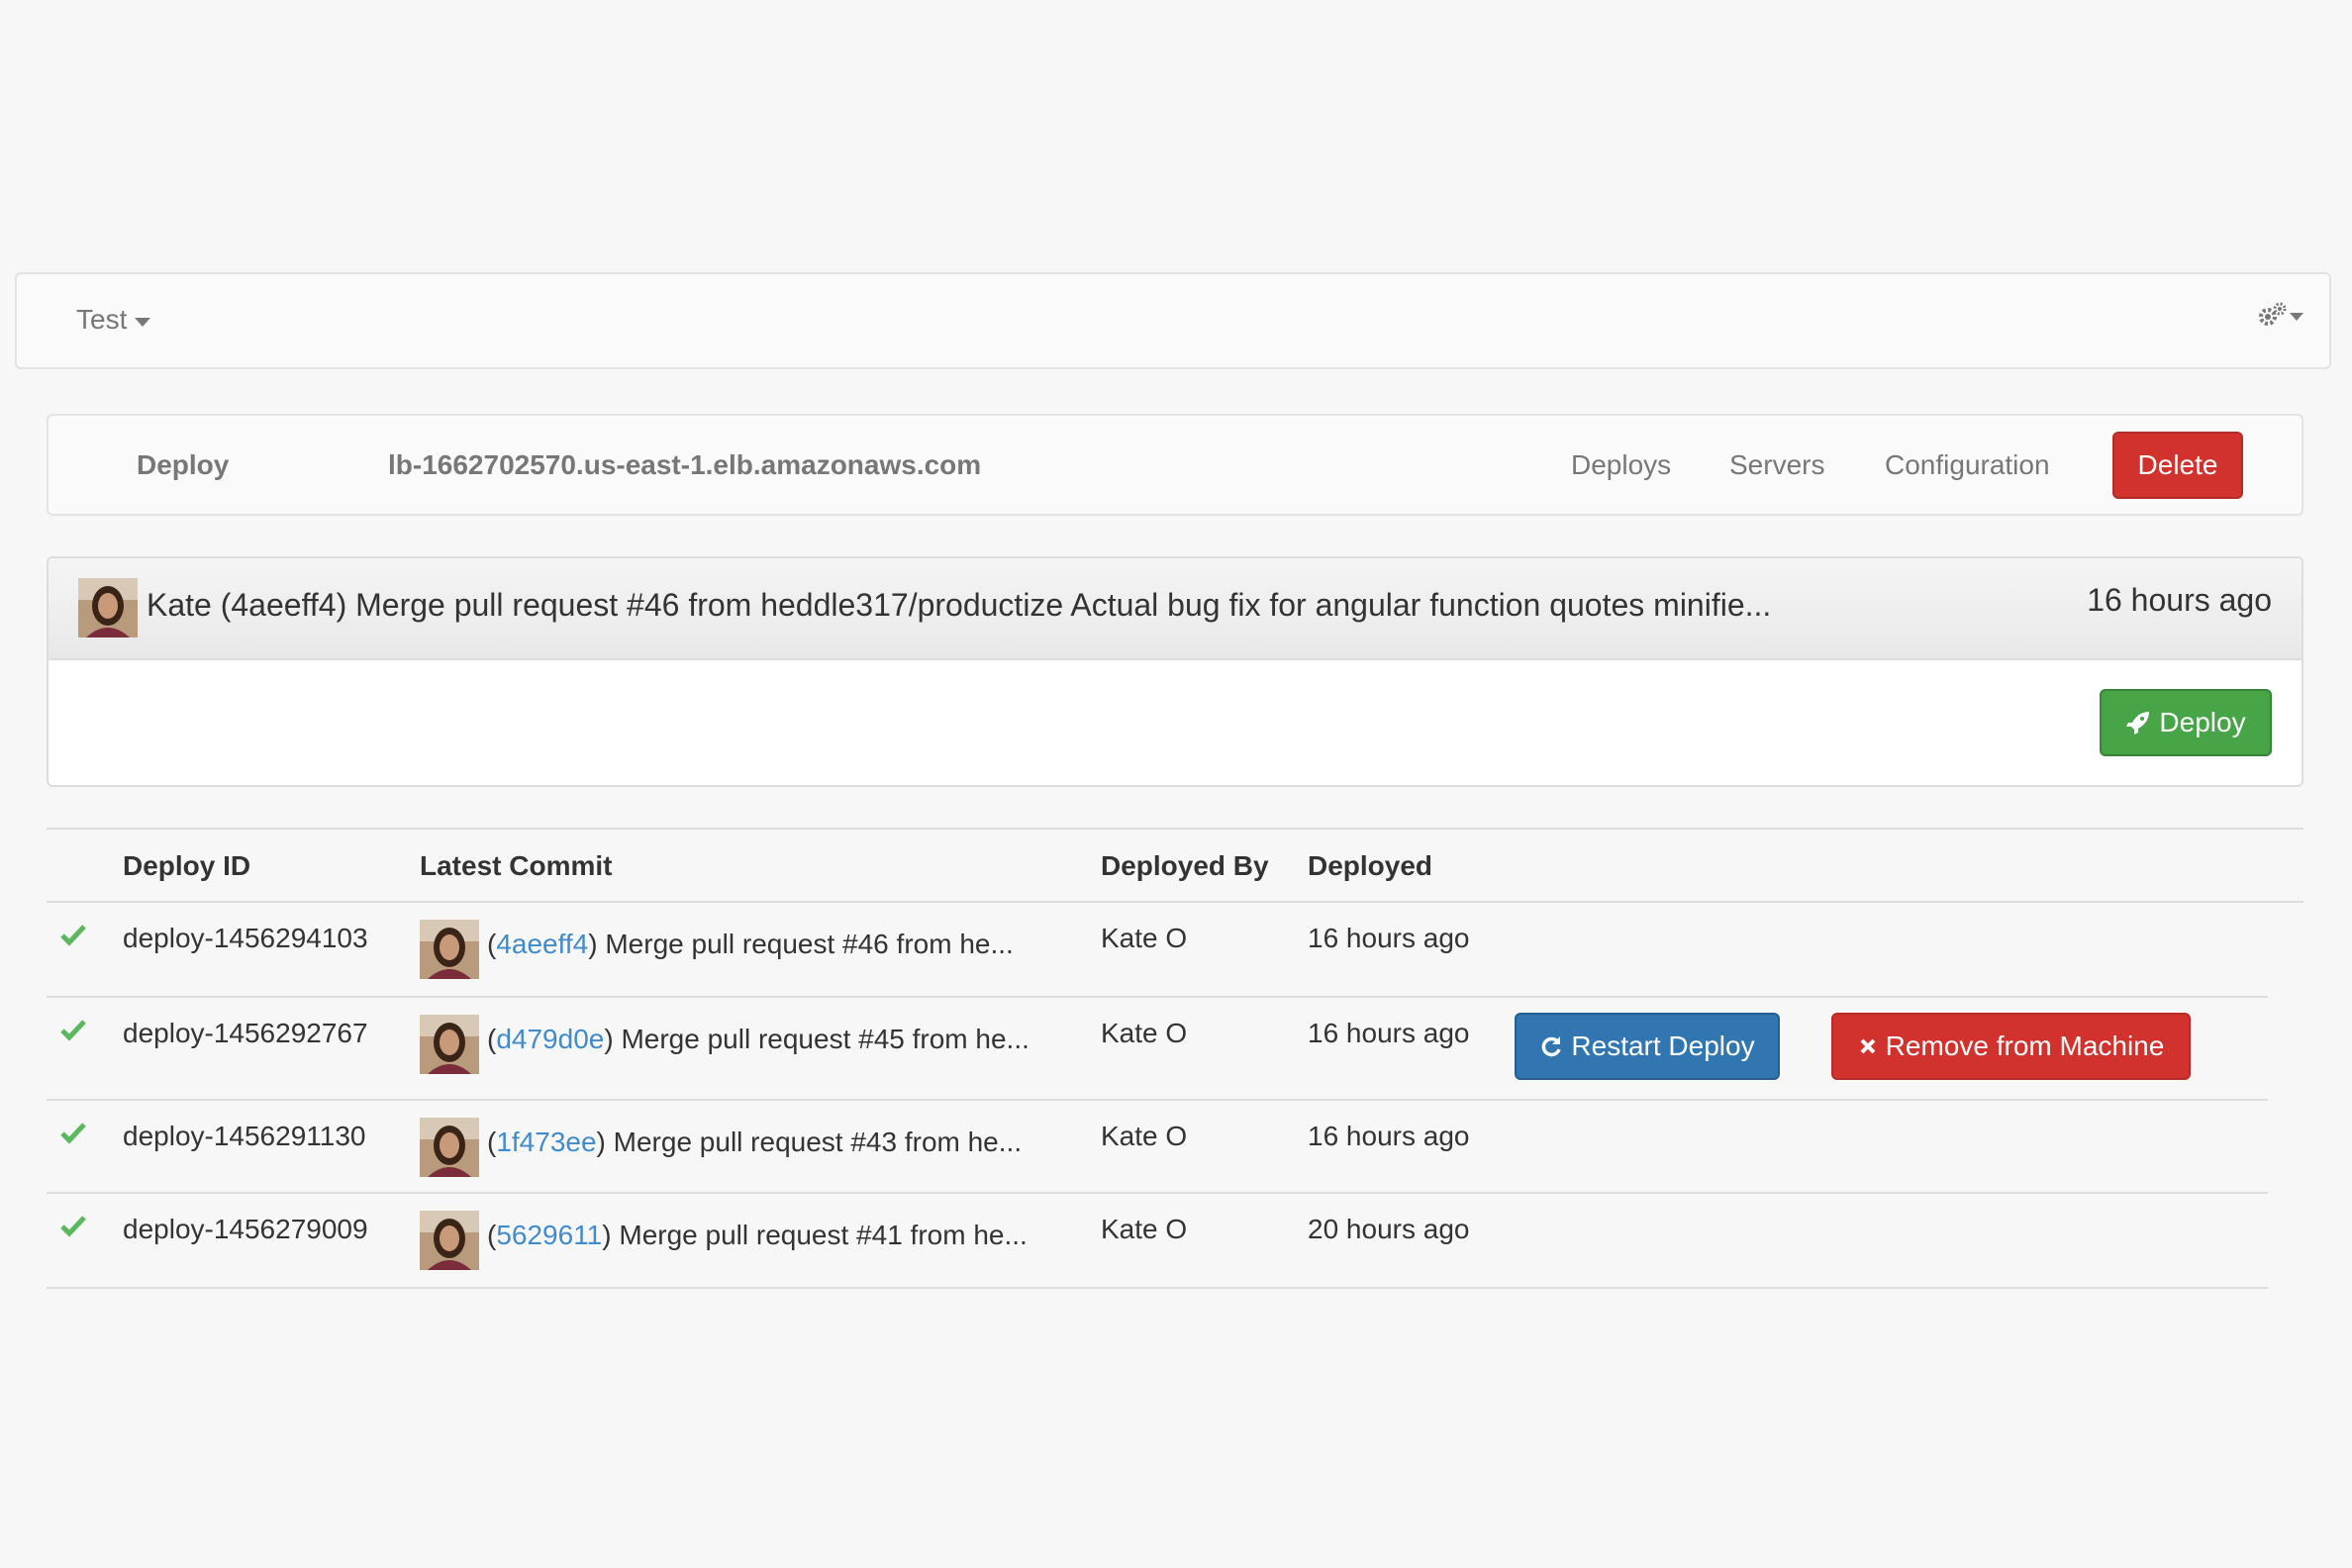 The width and height of the screenshot is (2352, 1568). What do you see at coordinates (542, 944) in the screenshot?
I see `commit-sha-link: 4aeeff4` at bounding box center [542, 944].